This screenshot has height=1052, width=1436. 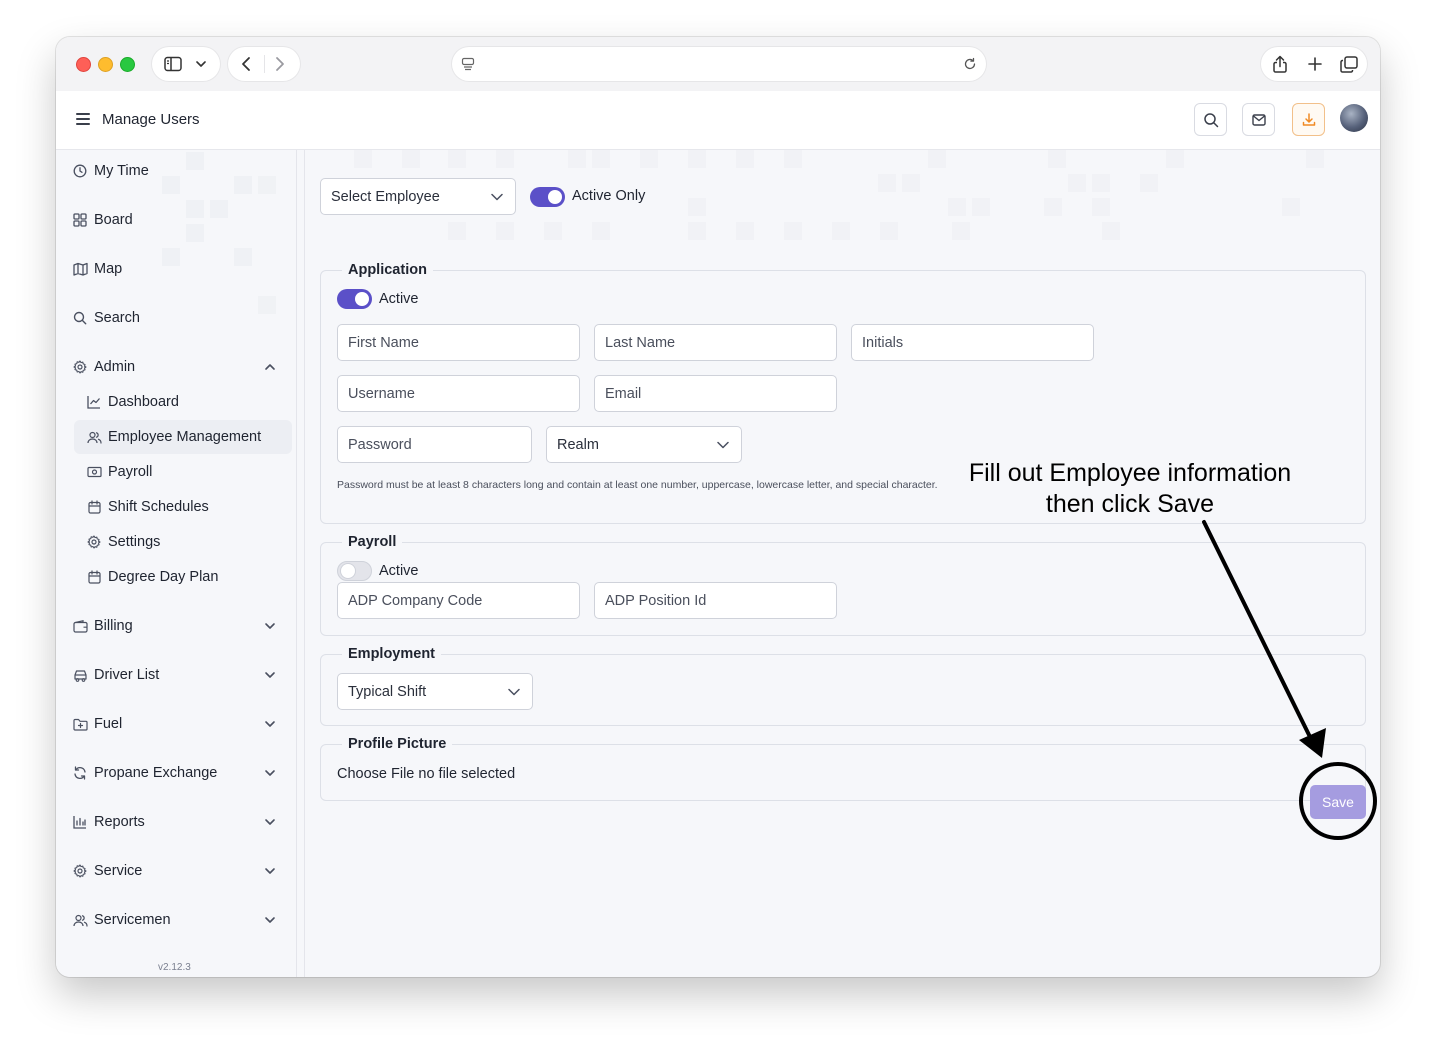 I want to click on sidebar-item-service: Service, so click(x=107, y=871).